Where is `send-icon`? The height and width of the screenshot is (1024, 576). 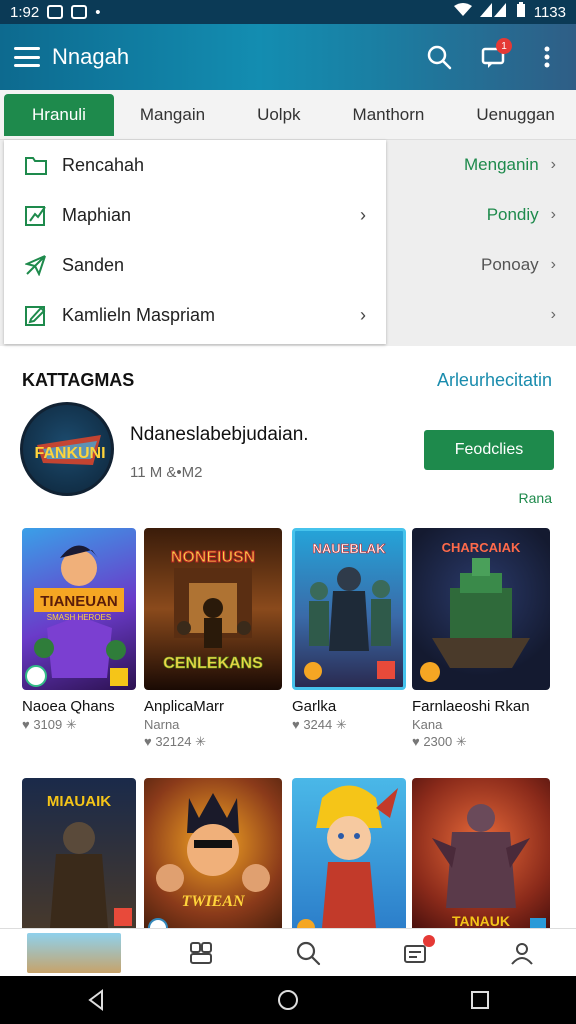 send-icon is located at coordinates (36, 265).